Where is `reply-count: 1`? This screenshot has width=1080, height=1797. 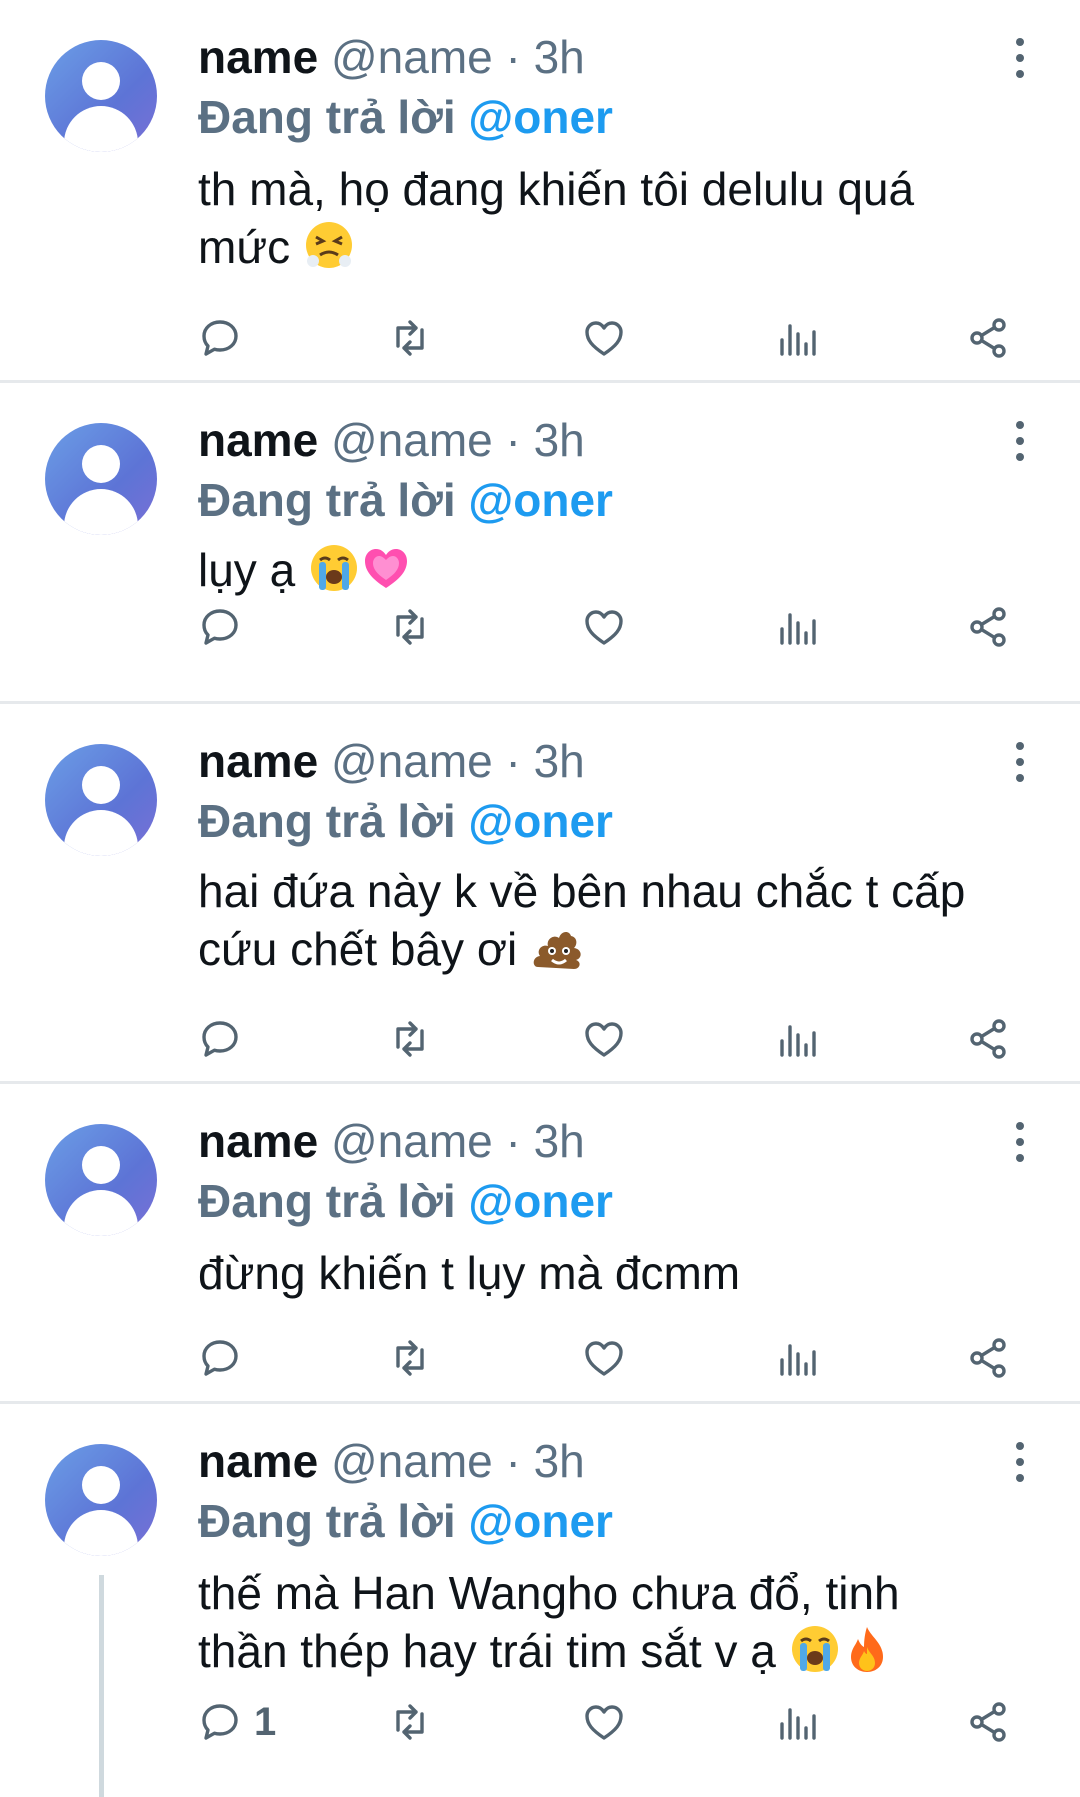 reply-count: 1 is located at coordinates (265, 1721).